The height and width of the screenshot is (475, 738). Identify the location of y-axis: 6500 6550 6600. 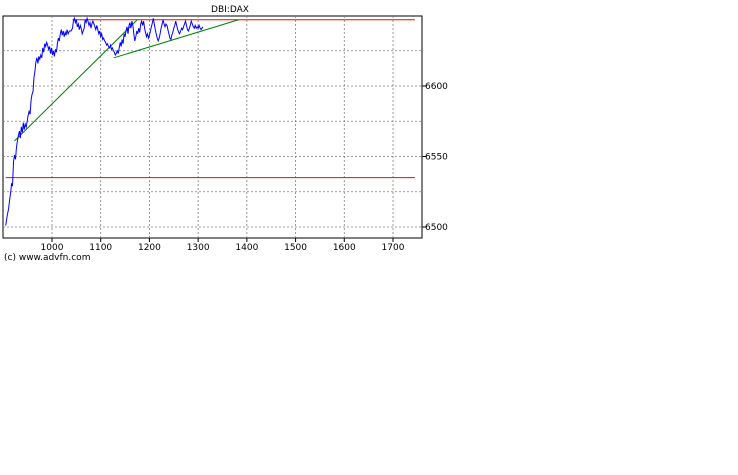
(435, 157).